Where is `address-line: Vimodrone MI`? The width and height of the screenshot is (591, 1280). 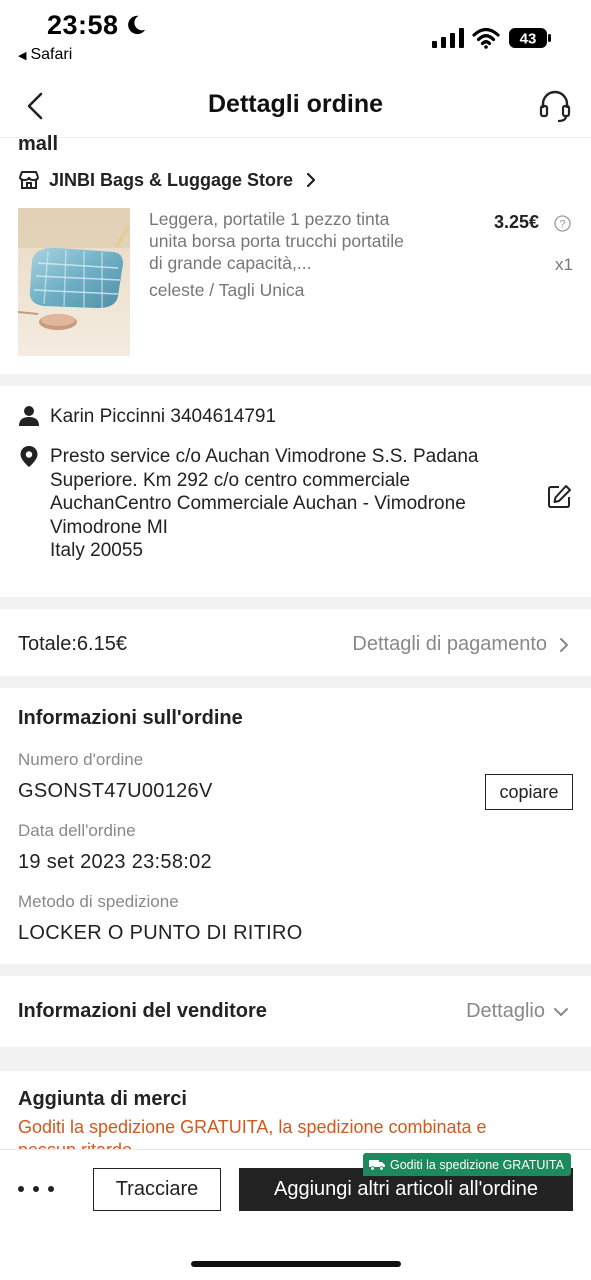 address-line: Vimodrone MI is located at coordinates (109, 527).